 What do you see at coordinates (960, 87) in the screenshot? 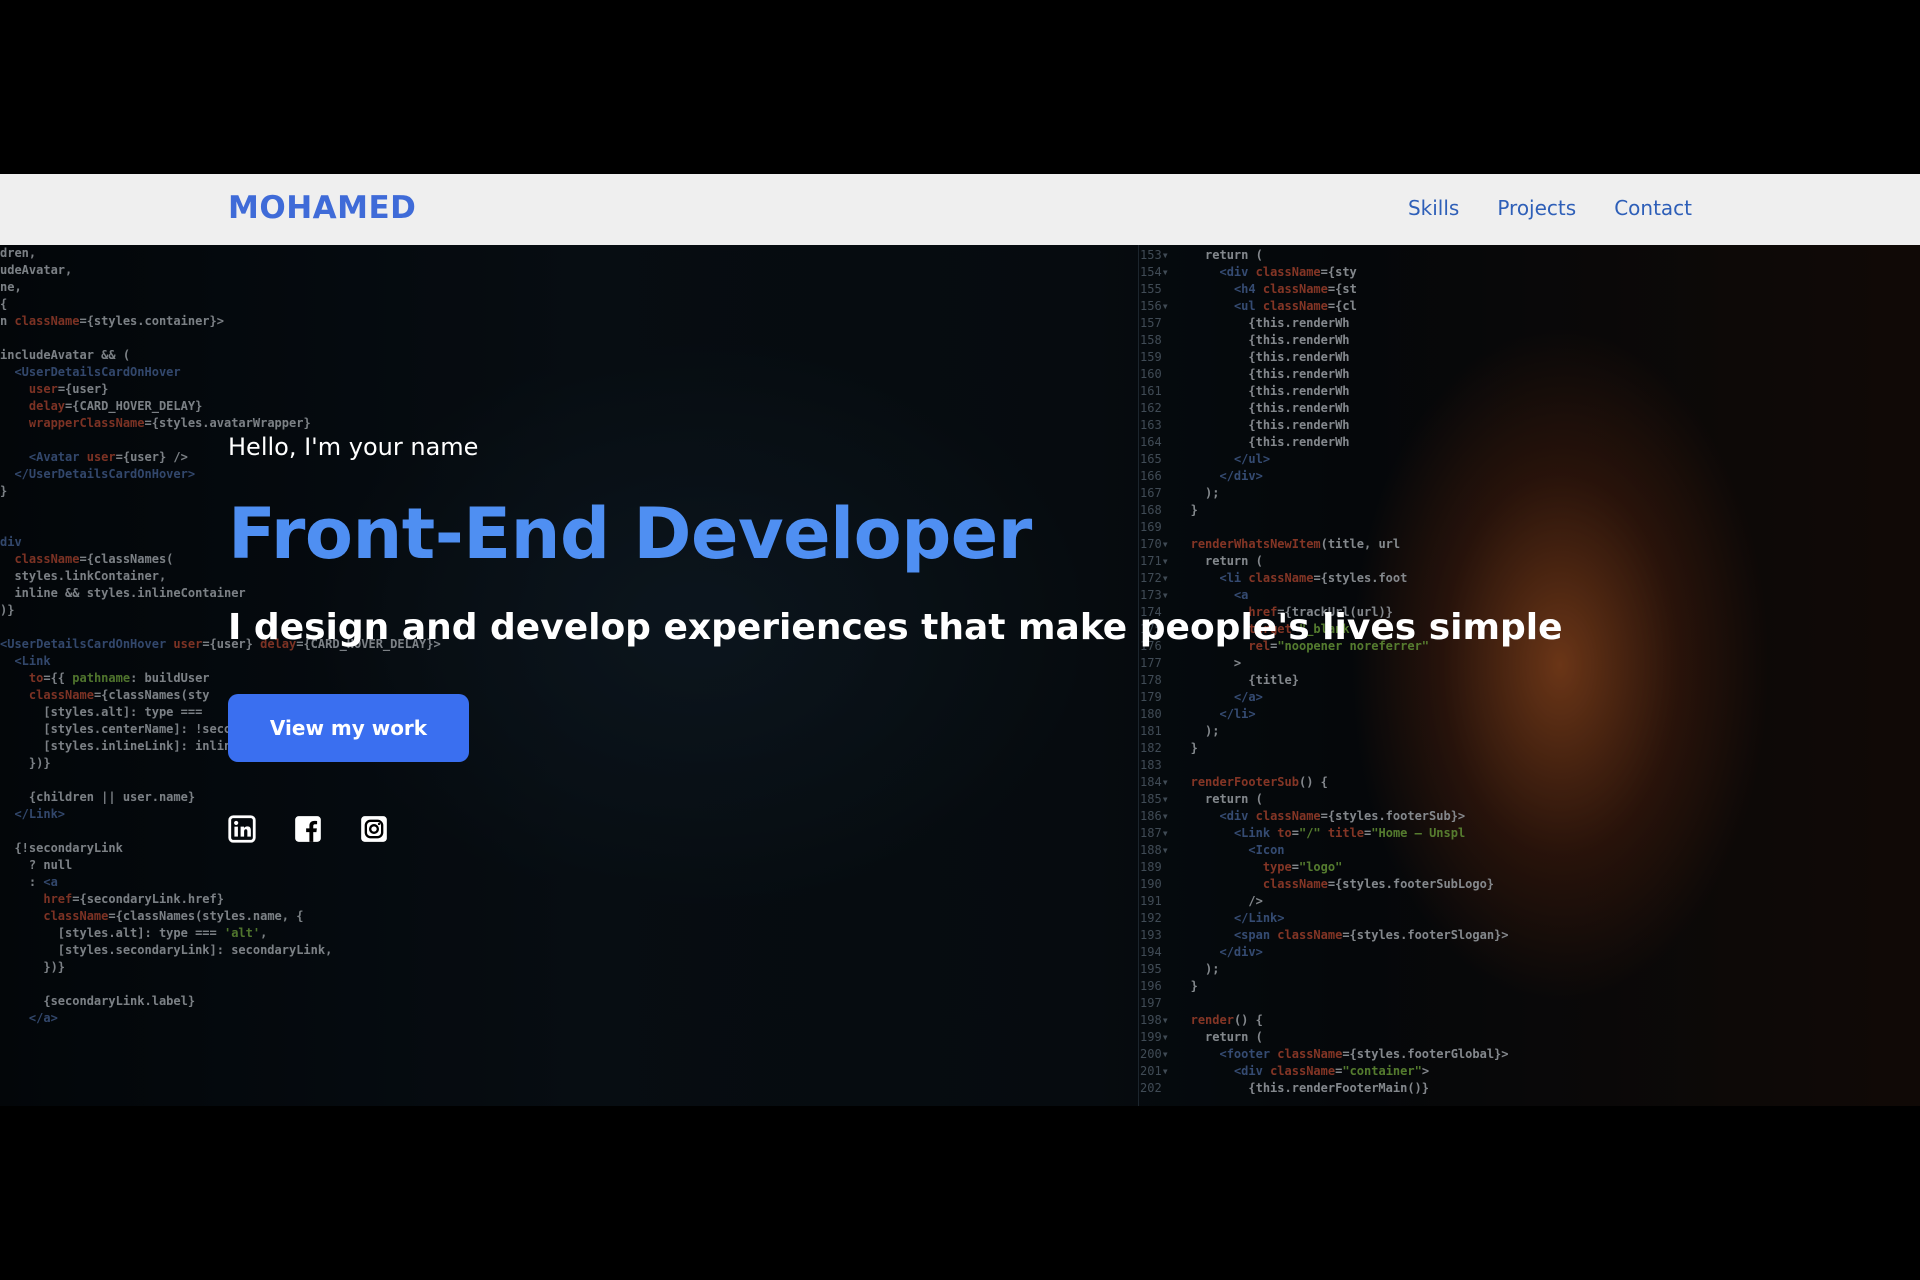
I see `letterbox-top` at bounding box center [960, 87].